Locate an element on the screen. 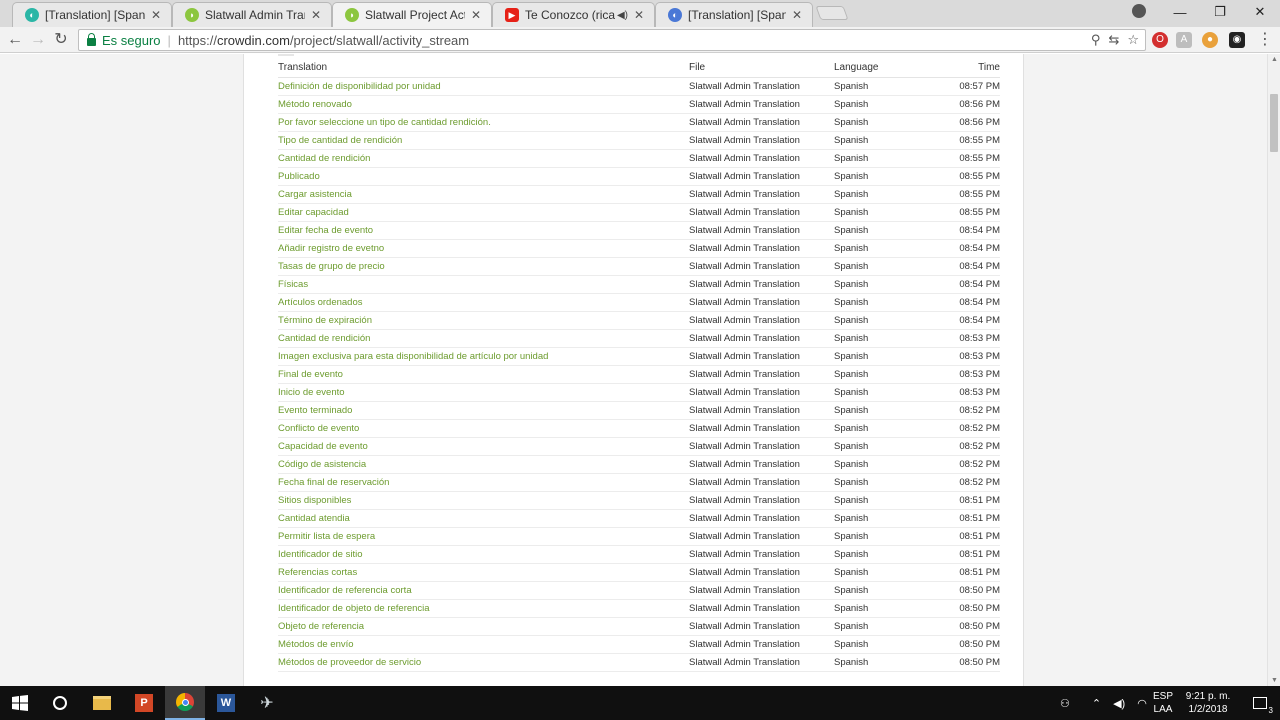 Image resolution: width=1280 pixels, height=720 pixels. translation-link: Identificador de sitio is located at coordinates (483, 554).